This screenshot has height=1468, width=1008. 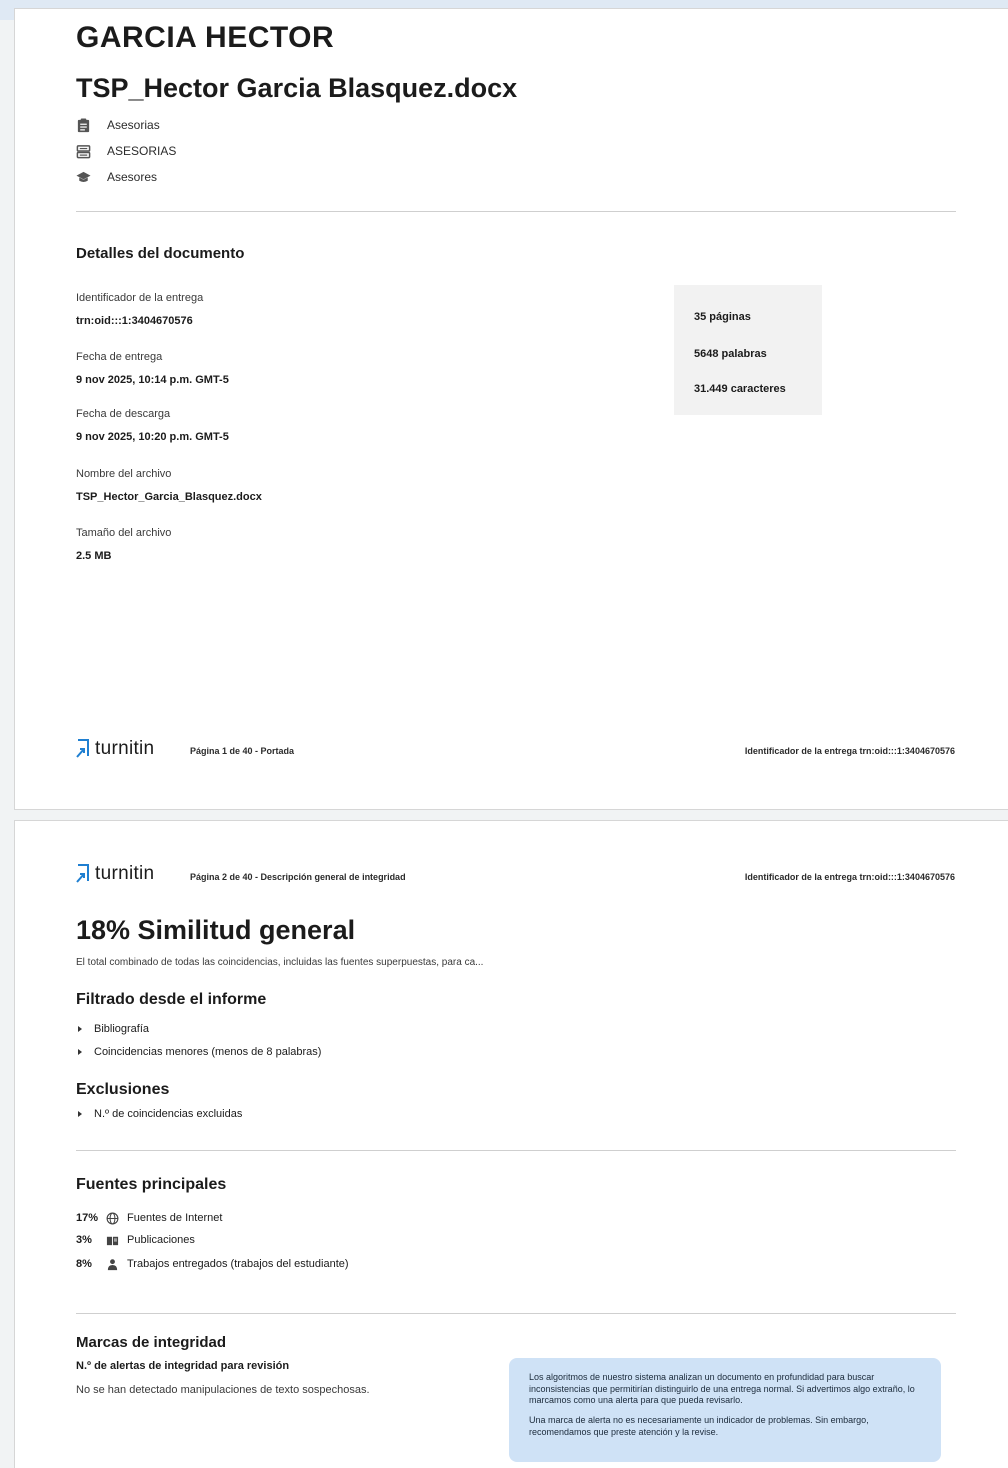 What do you see at coordinates (123, 414) in the screenshot?
I see `detail-label: Fecha de descarga` at bounding box center [123, 414].